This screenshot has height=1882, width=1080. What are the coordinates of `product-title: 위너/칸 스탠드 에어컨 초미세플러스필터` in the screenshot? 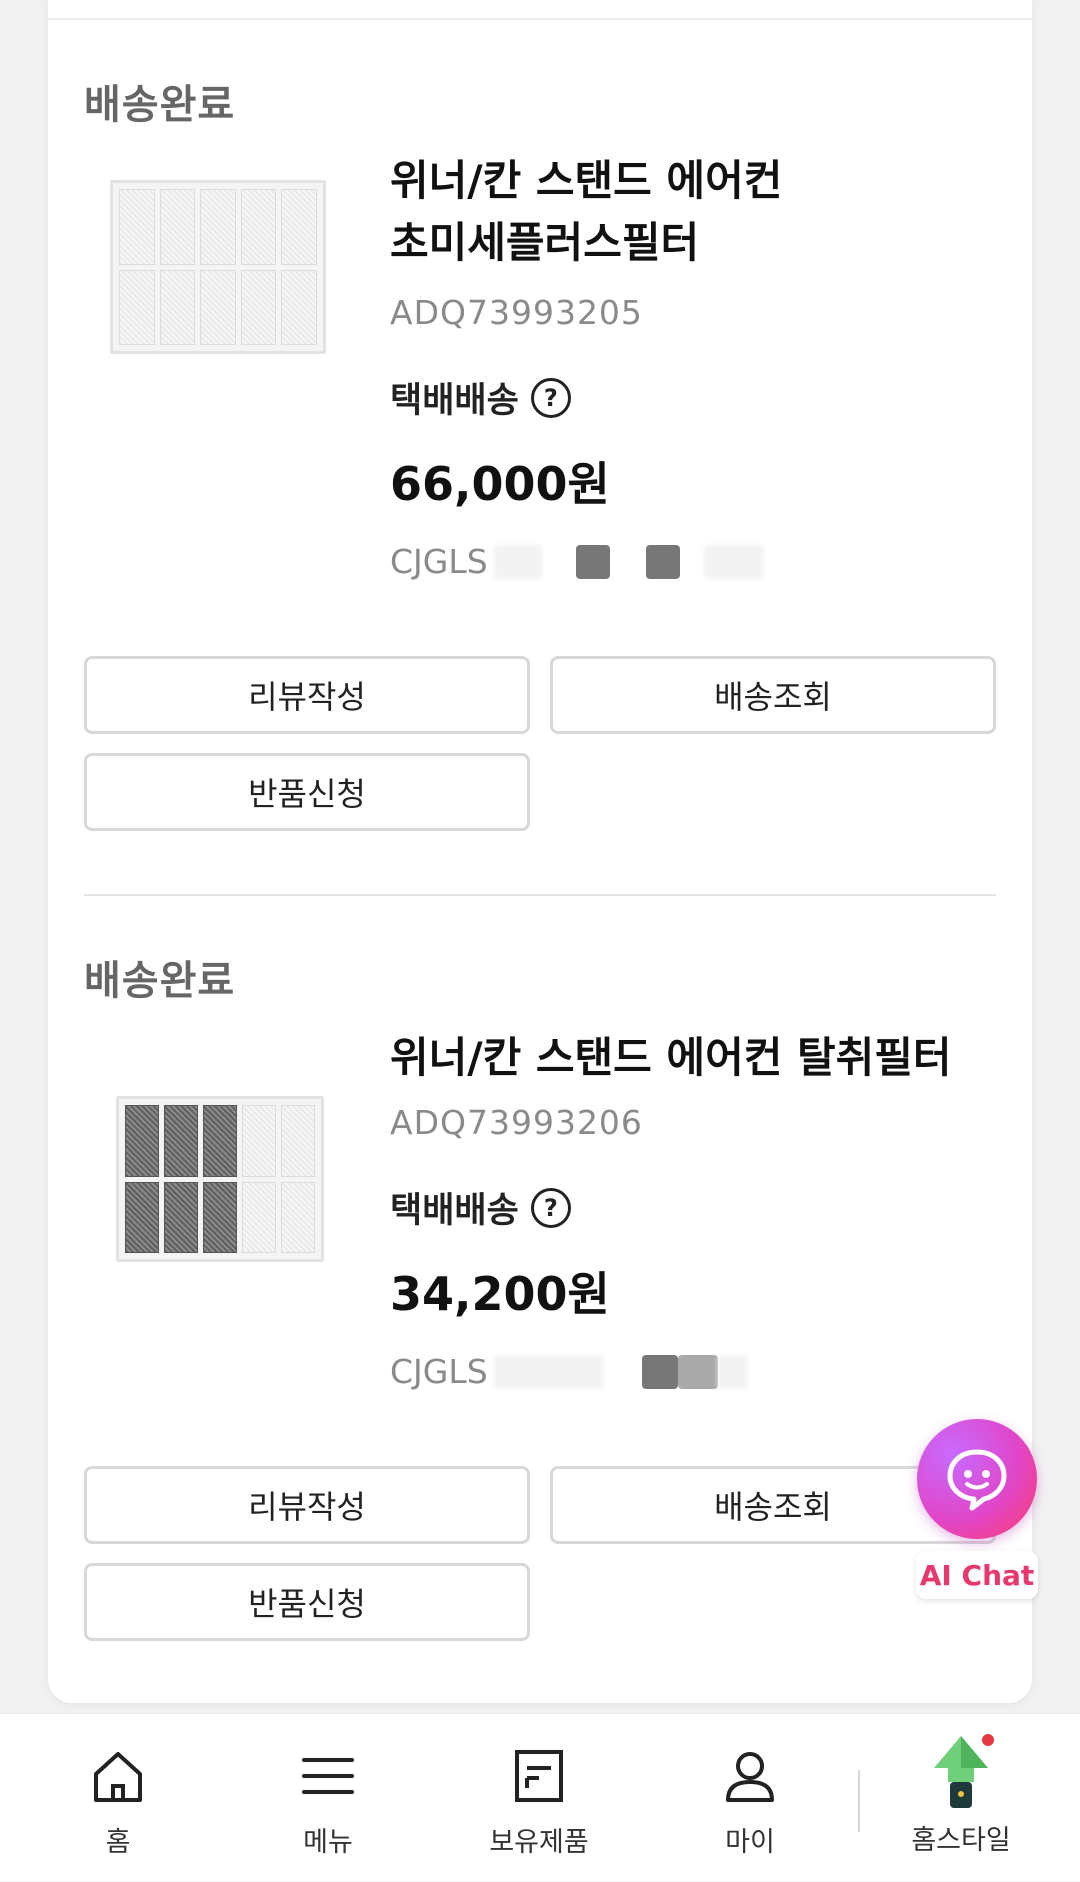 It's located at (700, 212).